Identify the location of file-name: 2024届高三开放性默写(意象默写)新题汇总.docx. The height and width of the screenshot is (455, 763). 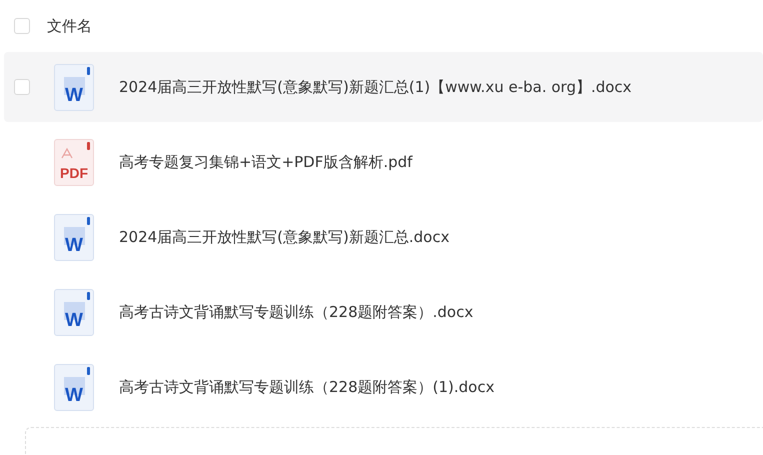
(284, 237).